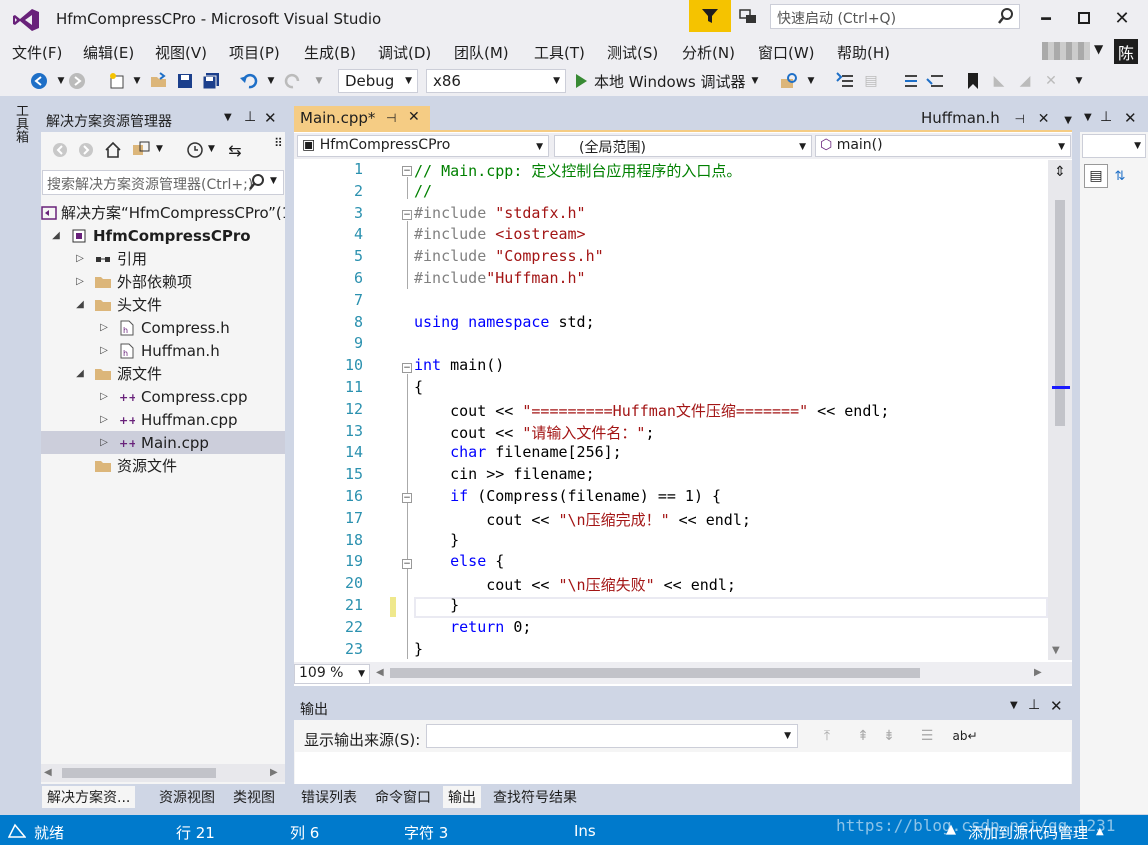 The image size is (1148, 845). What do you see at coordinates (786, 52) in the screenshot?
I see `menu-window: 窗口(W)` at bounding box center [786, 52].